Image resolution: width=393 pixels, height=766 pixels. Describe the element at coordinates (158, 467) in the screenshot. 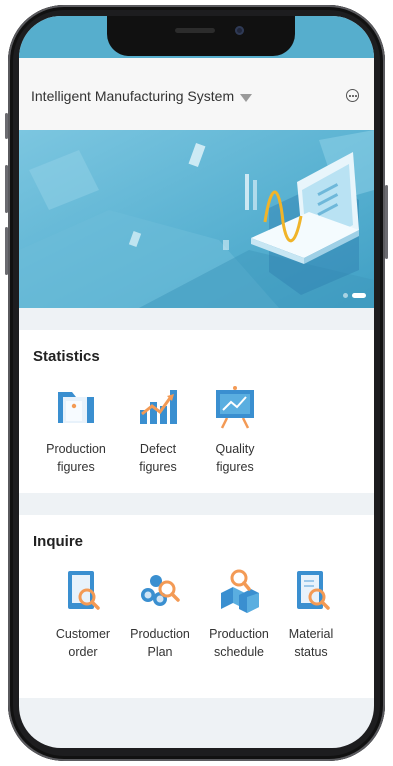

I see `defect-figures-label-2: figures` at that location.